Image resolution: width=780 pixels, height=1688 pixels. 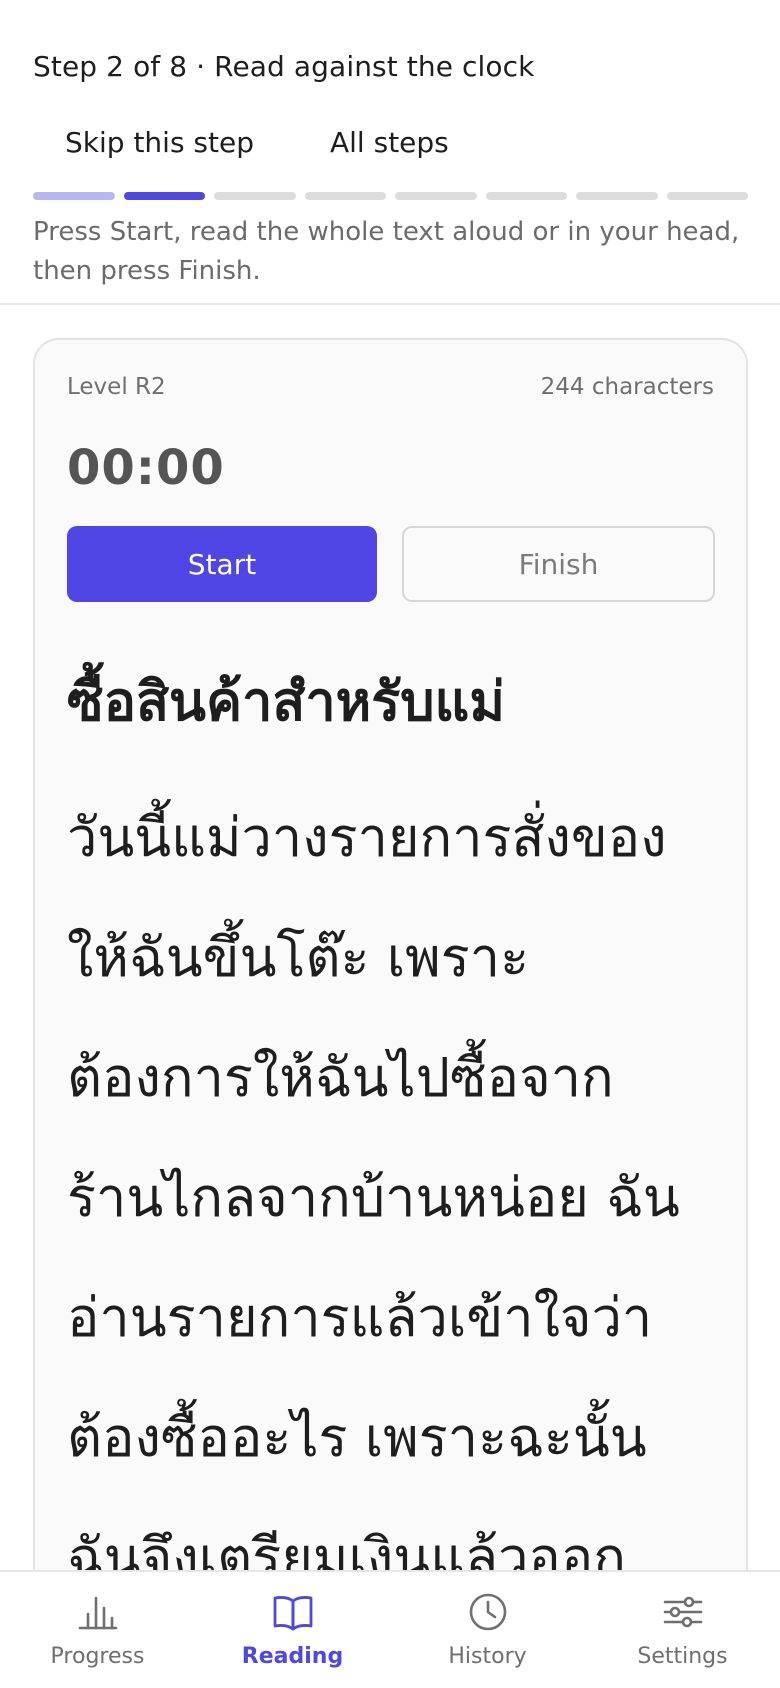 What do you see at coordinates (340, 1077) in the screenshot?
I see `story-line: ต้องการให้ฉันไปซื้อจาก` at bounding box center [340, 1077].